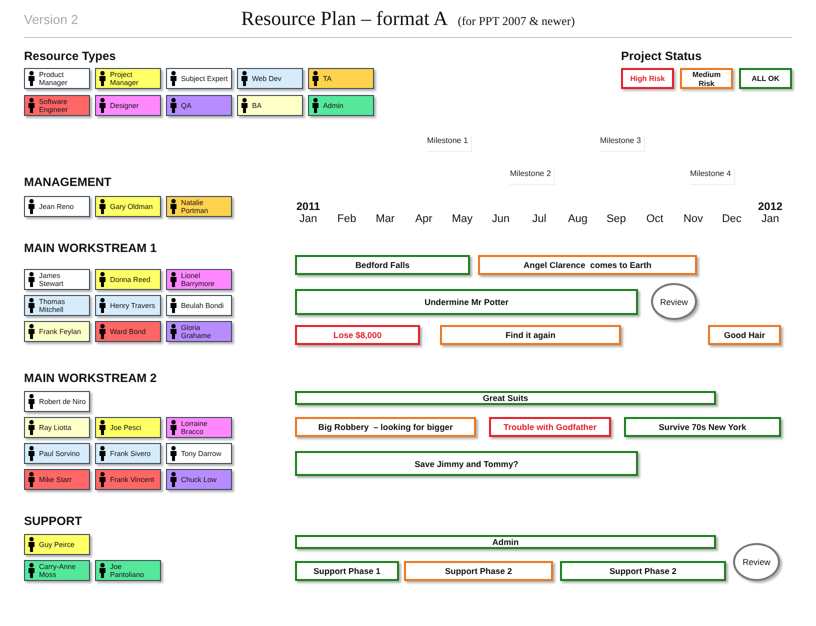  Describe the element at coordinates (516, 21) in the screenshot. I see `page-subtitle: (for PPT 2007 & newer)` at that location.